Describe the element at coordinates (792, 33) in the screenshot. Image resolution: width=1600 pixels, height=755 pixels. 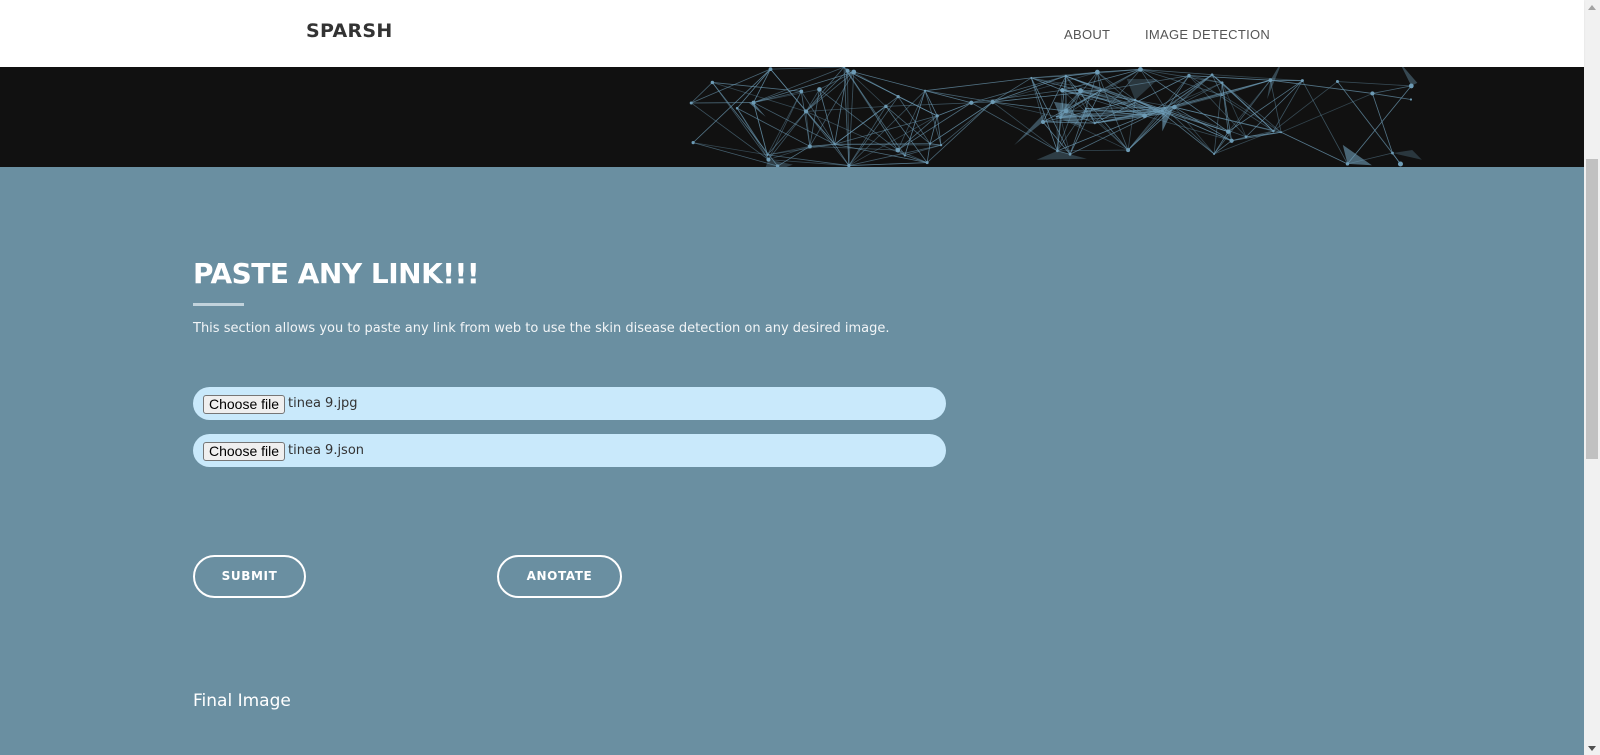
I see `navbar: SPARSH ABOUT IMAGE DETECTION` at that location.